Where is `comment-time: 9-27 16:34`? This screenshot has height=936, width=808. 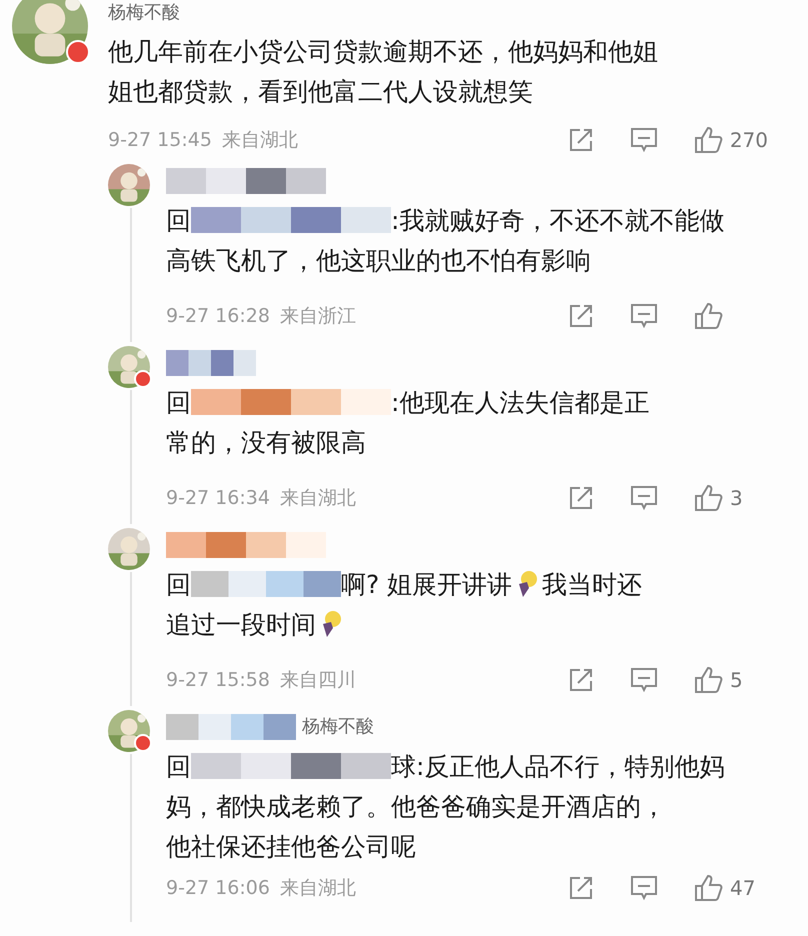 comment-time: 9-27 16:34 is located at coordinates (218, 498).